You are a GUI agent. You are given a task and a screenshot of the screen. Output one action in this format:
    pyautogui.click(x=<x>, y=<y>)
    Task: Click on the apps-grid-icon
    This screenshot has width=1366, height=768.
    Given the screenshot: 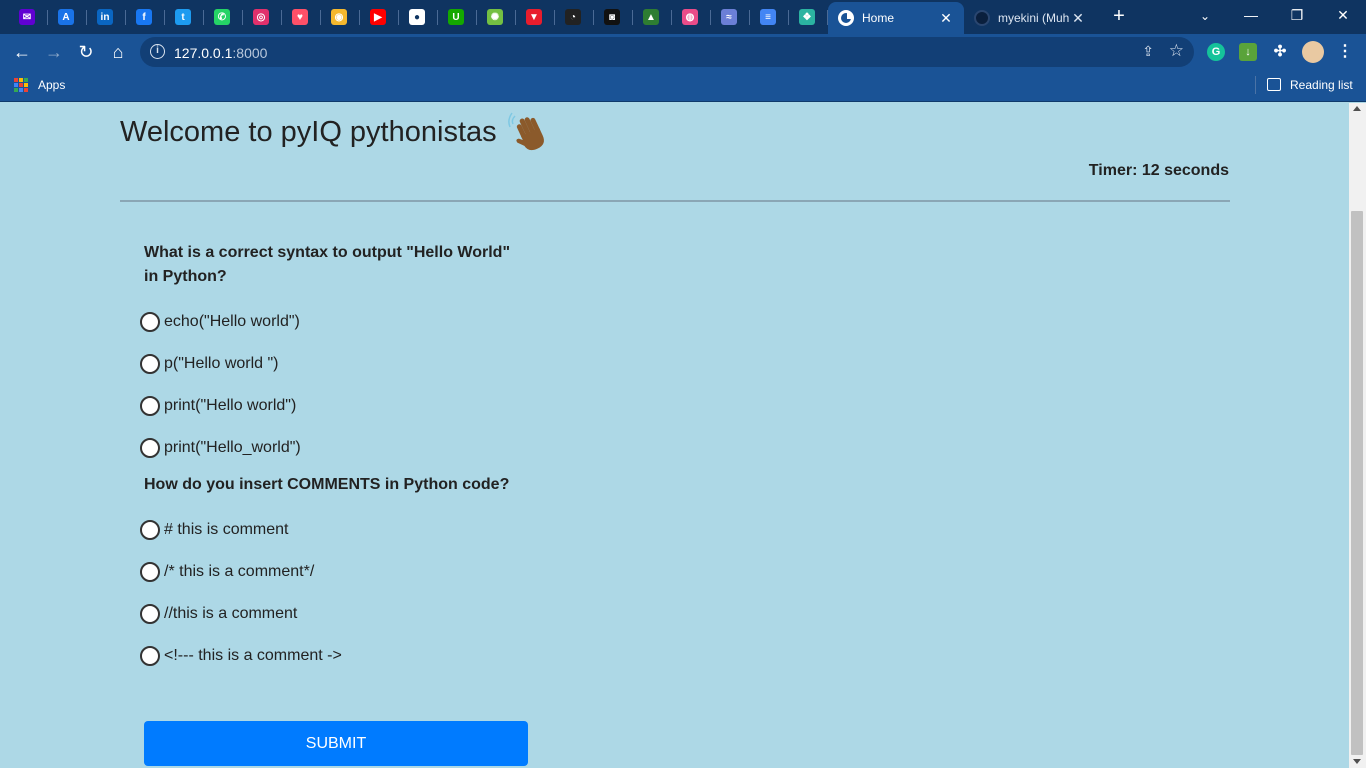 What is the action you would take?
    pyautogui.click(x=21, y=85)
    